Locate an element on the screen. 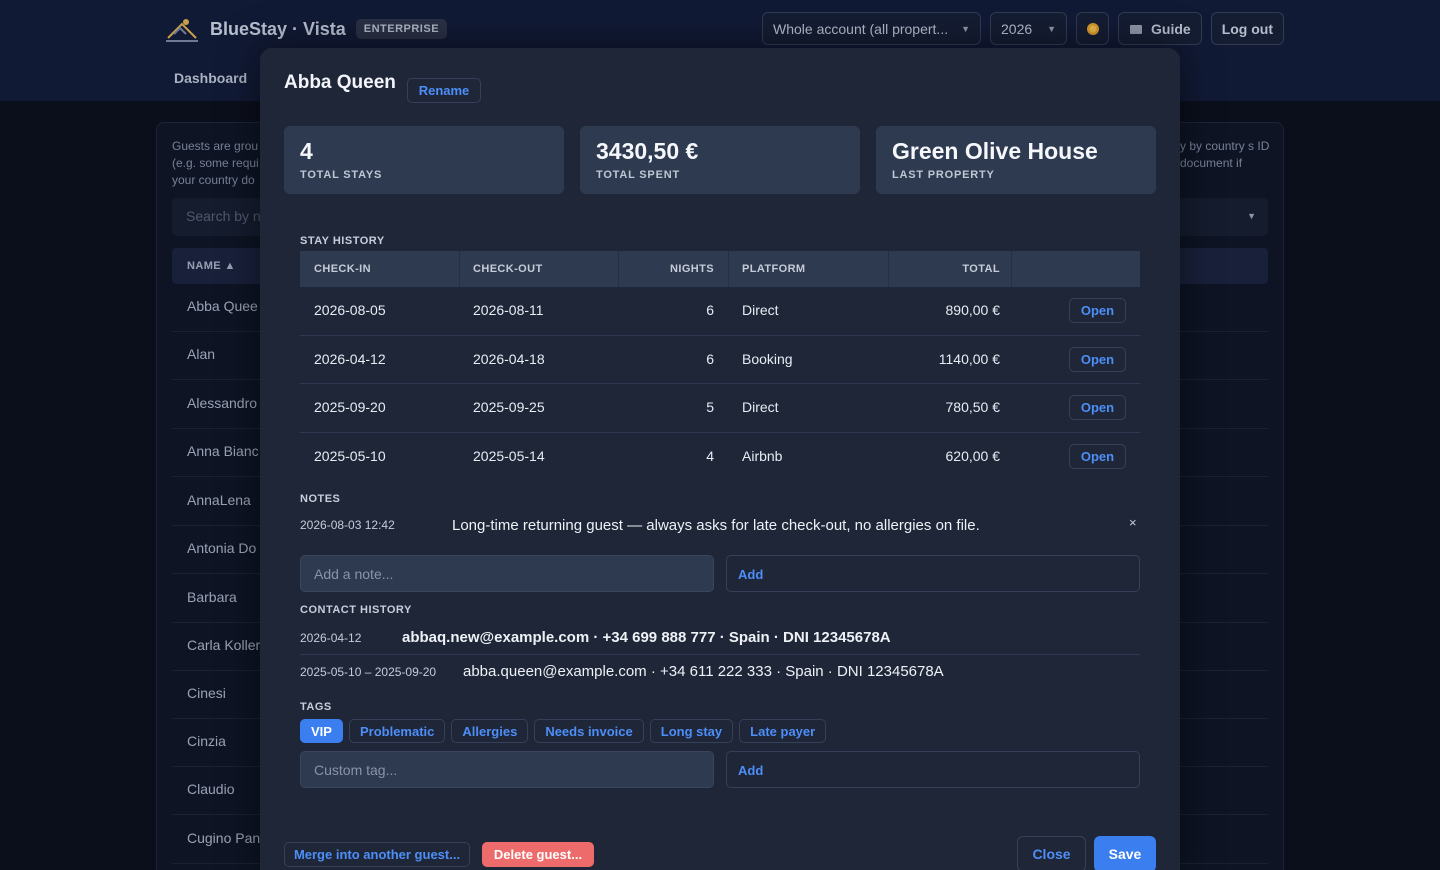 The height and width of the screenshot is (870, 1440). stat-label: TOTAL STAYS is located at coordinates (341, 175).